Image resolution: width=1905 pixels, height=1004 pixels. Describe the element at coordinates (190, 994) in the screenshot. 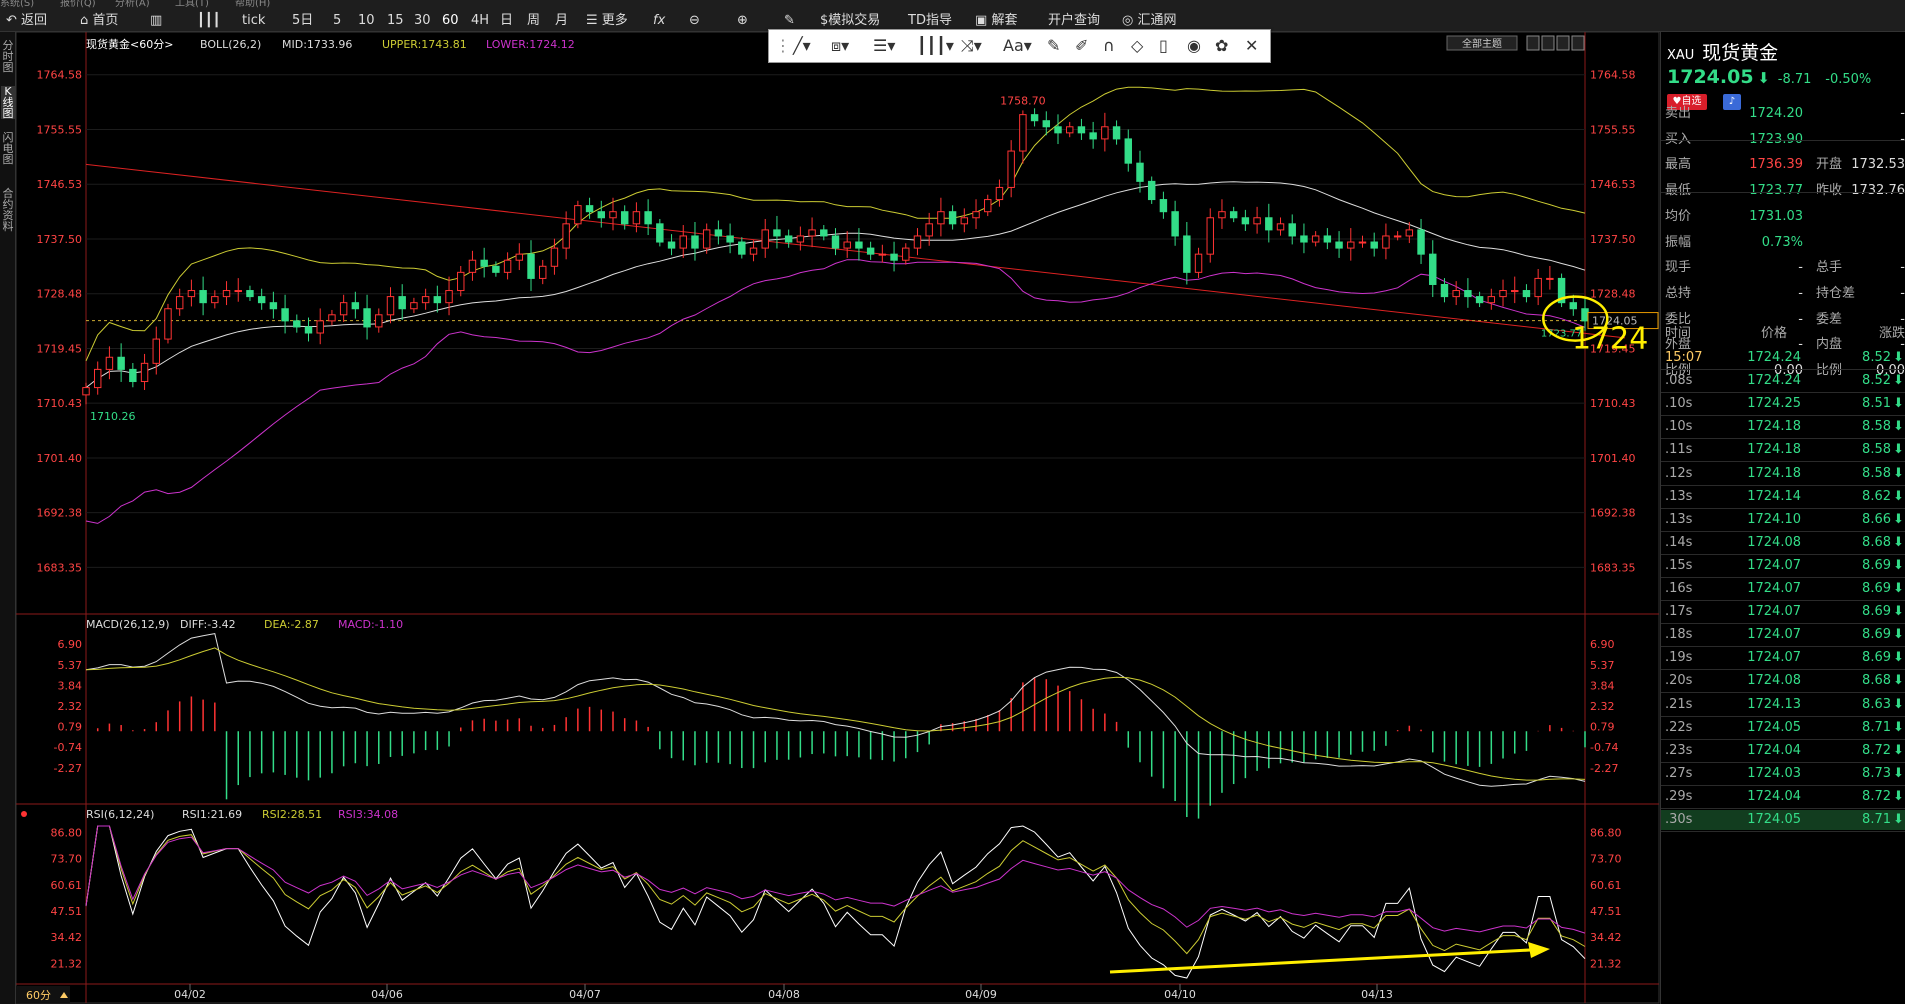

I see `x-axis-label: 04/02` at that location.